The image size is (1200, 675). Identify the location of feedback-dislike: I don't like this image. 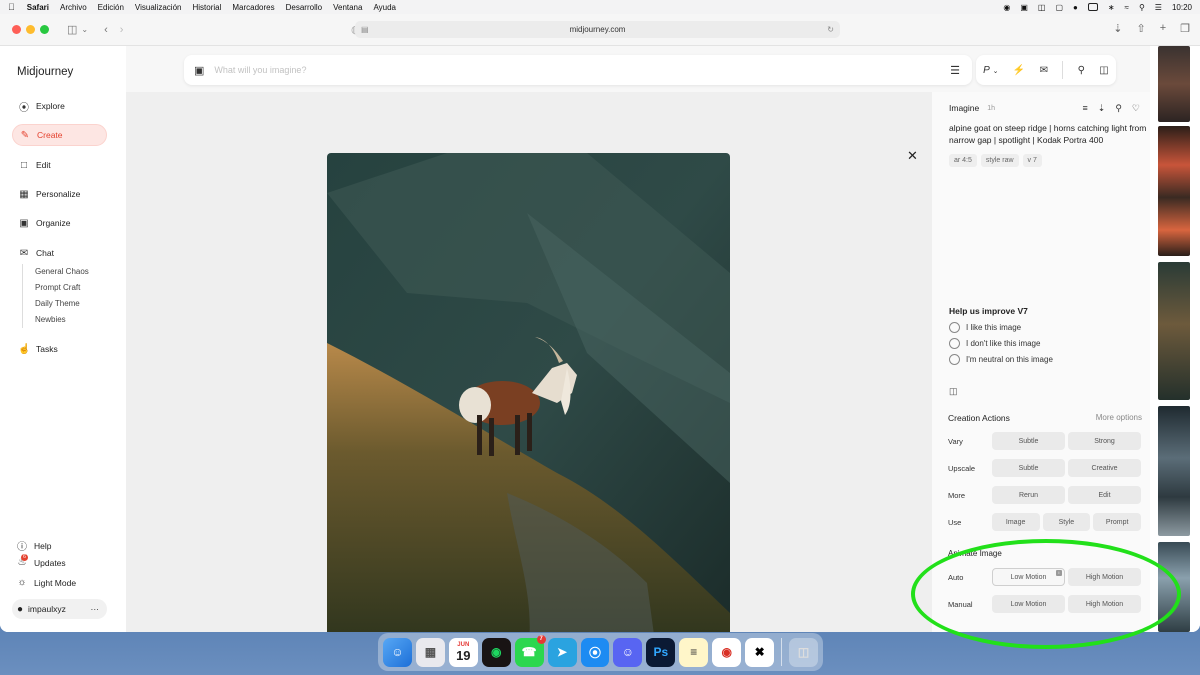
(994, 343).